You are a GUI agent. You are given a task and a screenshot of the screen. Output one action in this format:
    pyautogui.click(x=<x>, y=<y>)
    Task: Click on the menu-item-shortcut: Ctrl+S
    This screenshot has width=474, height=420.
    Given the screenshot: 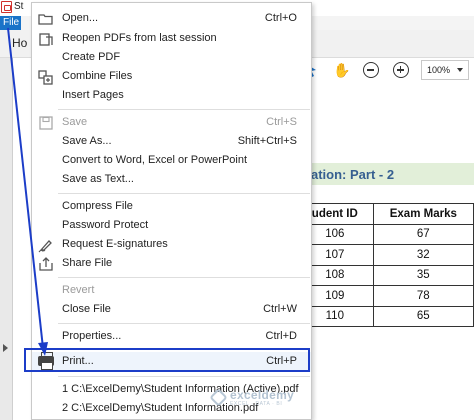 What is the action you would take?
    pyautogui.click(x=281, y=122)
    